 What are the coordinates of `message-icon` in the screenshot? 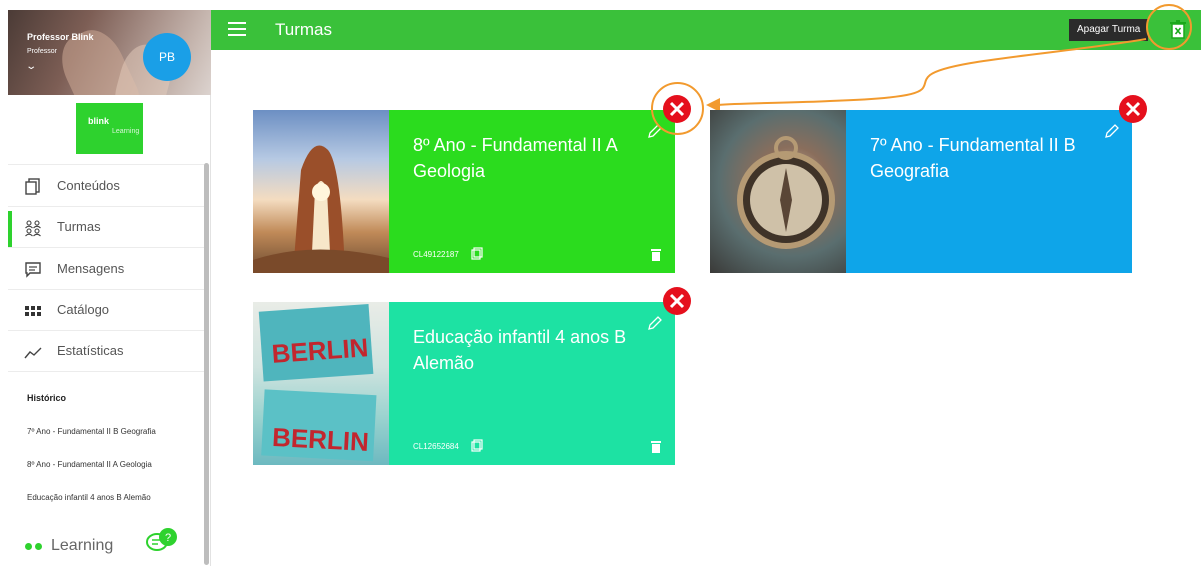 It's located at (33, 270).